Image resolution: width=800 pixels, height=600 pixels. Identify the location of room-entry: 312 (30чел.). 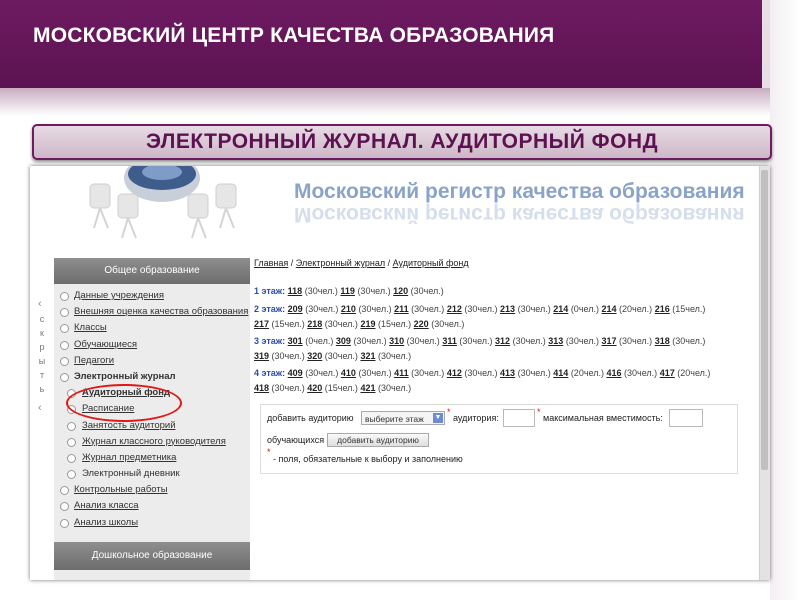
(520, 341).